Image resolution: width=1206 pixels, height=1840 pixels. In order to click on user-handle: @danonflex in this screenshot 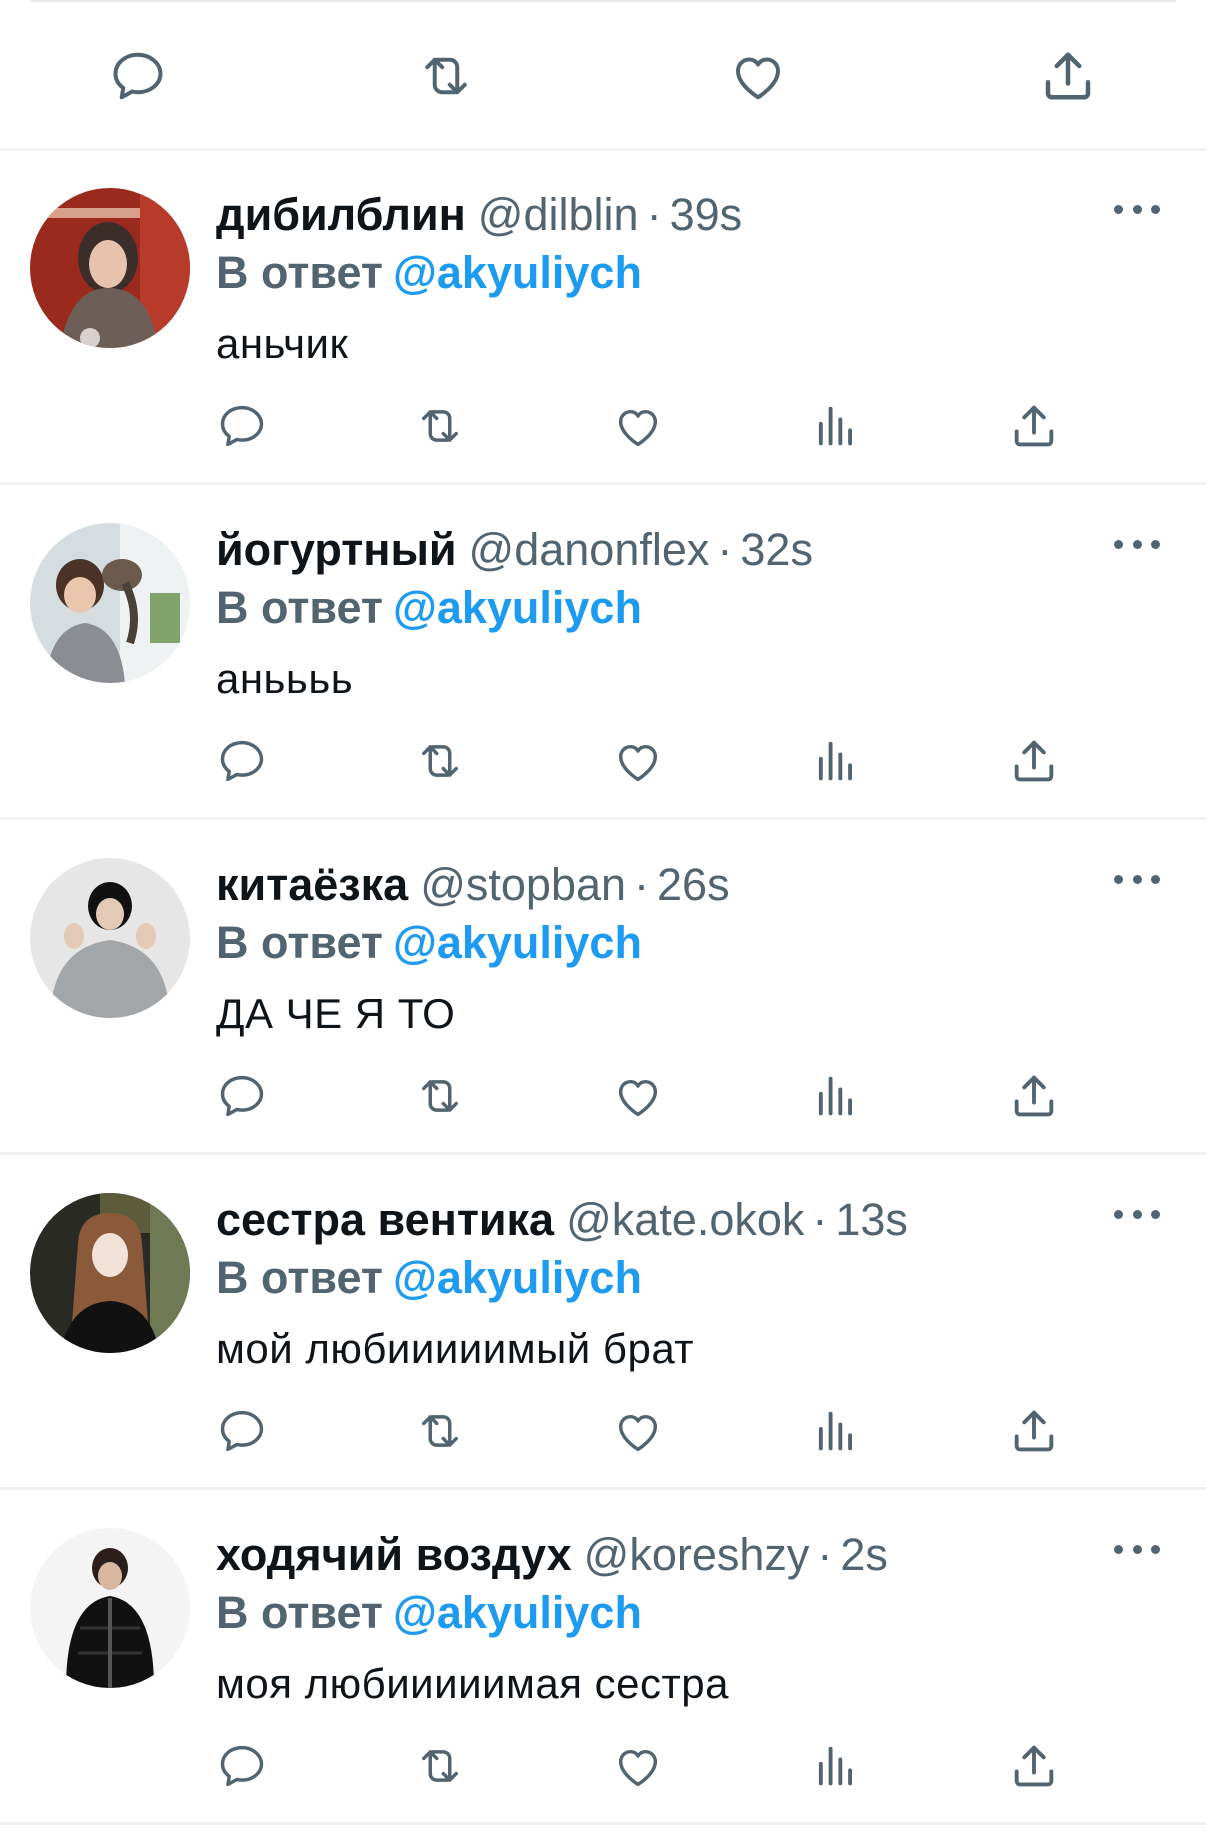, I will do `click(589, 549)`.